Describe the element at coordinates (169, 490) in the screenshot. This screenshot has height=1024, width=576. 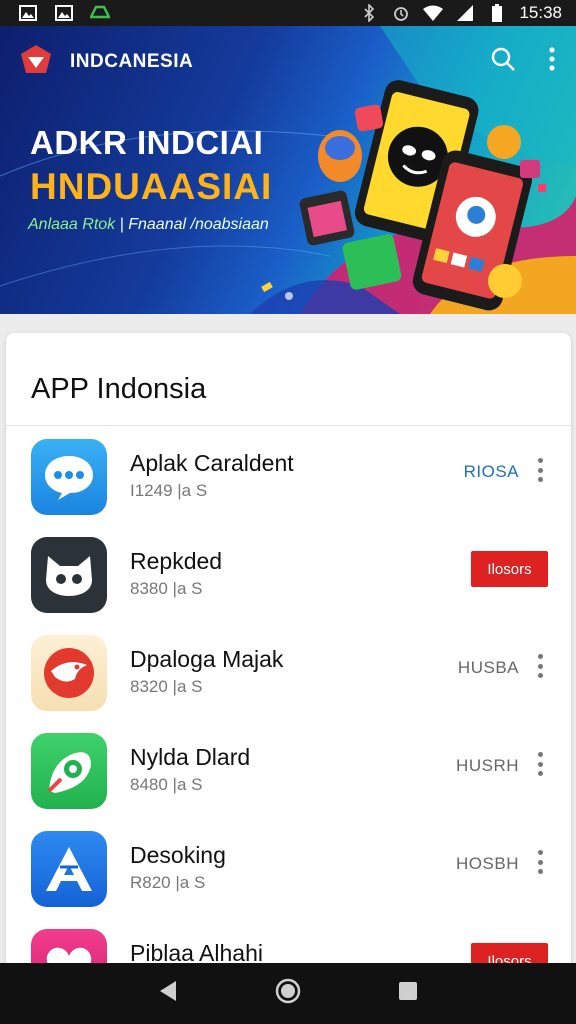
I see `app-meta: I1249 |a S` at that location.